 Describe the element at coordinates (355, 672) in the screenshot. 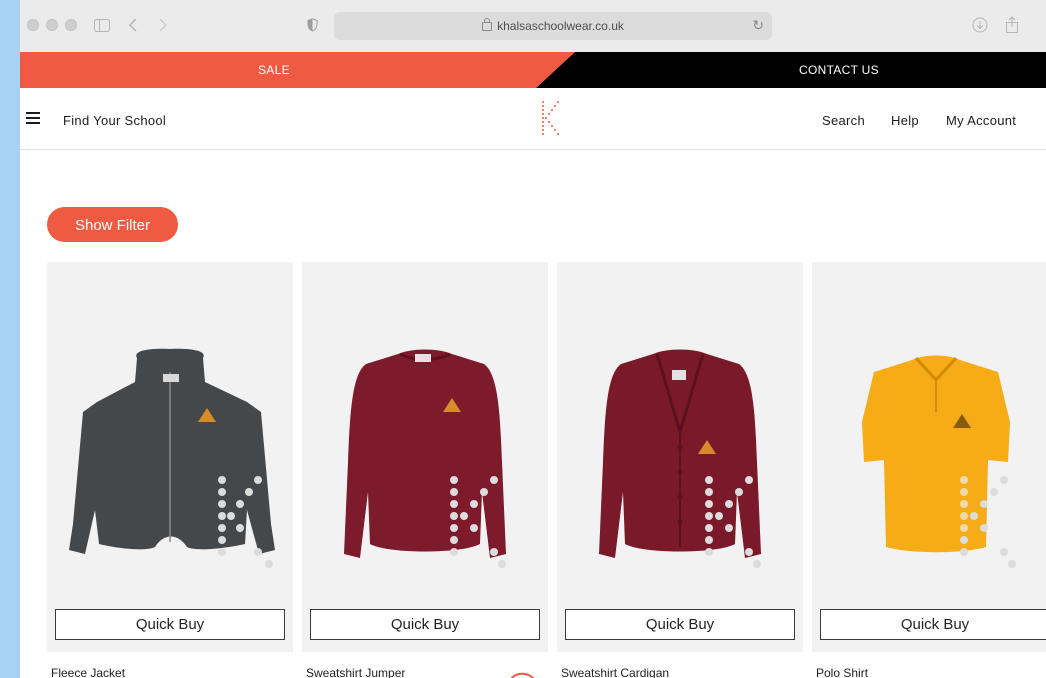

I see `product-name: Sweatshirt Jumper` at that location.